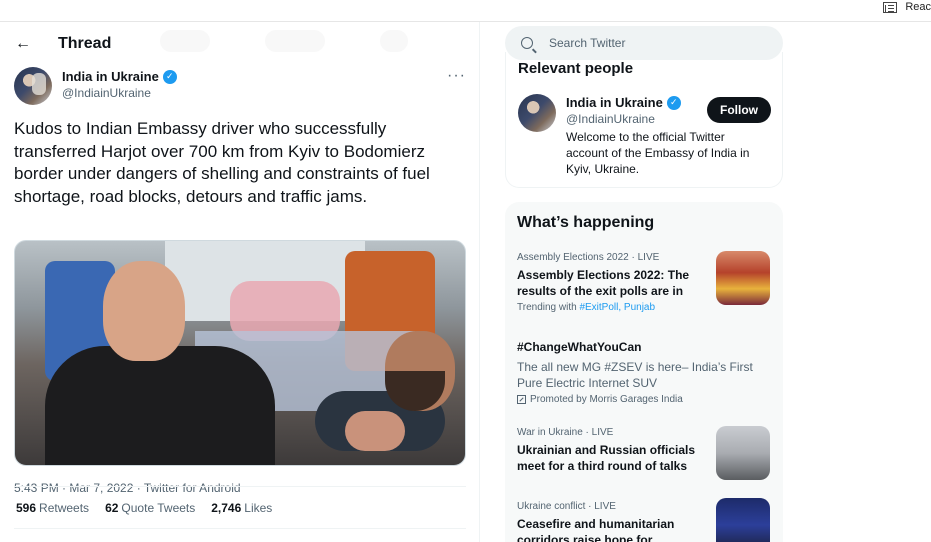 This screenshot has height=542, width=931. What do you see at coordinates (456, 76) in the screenshot?
I see `more-options-icon: ···` at bounding box center [456, 76].